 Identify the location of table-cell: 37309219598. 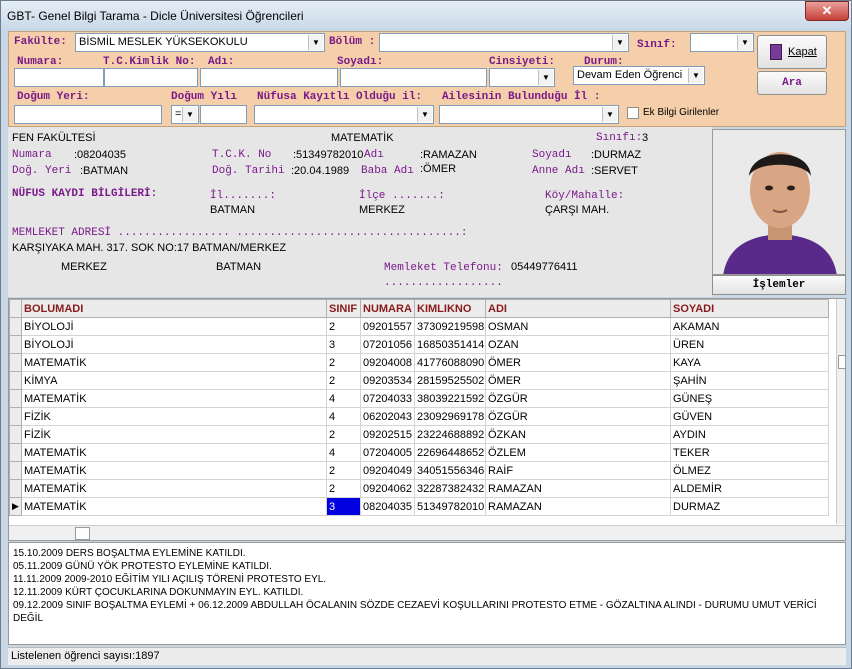
(450, 326).